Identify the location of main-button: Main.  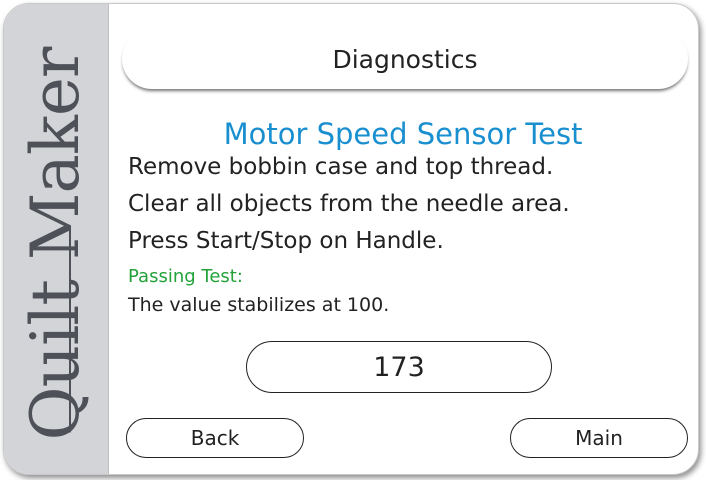
(599, 438).